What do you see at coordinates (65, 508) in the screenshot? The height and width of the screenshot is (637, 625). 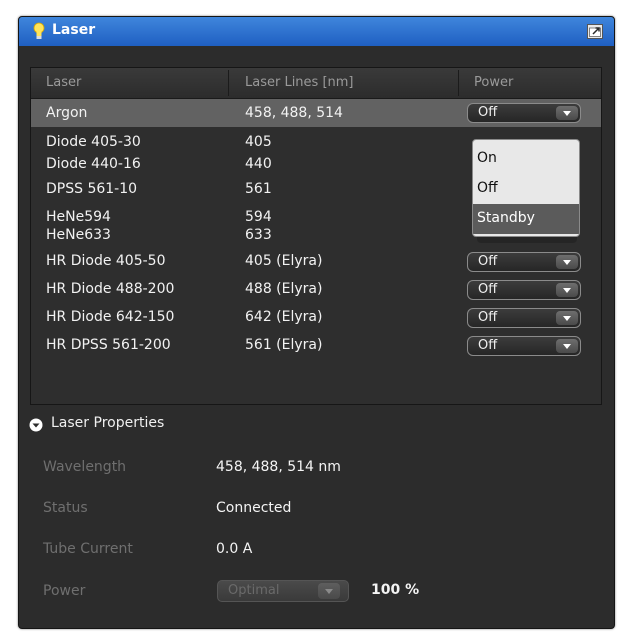 I see `status-label: Status` at bounding box center [65, 508].